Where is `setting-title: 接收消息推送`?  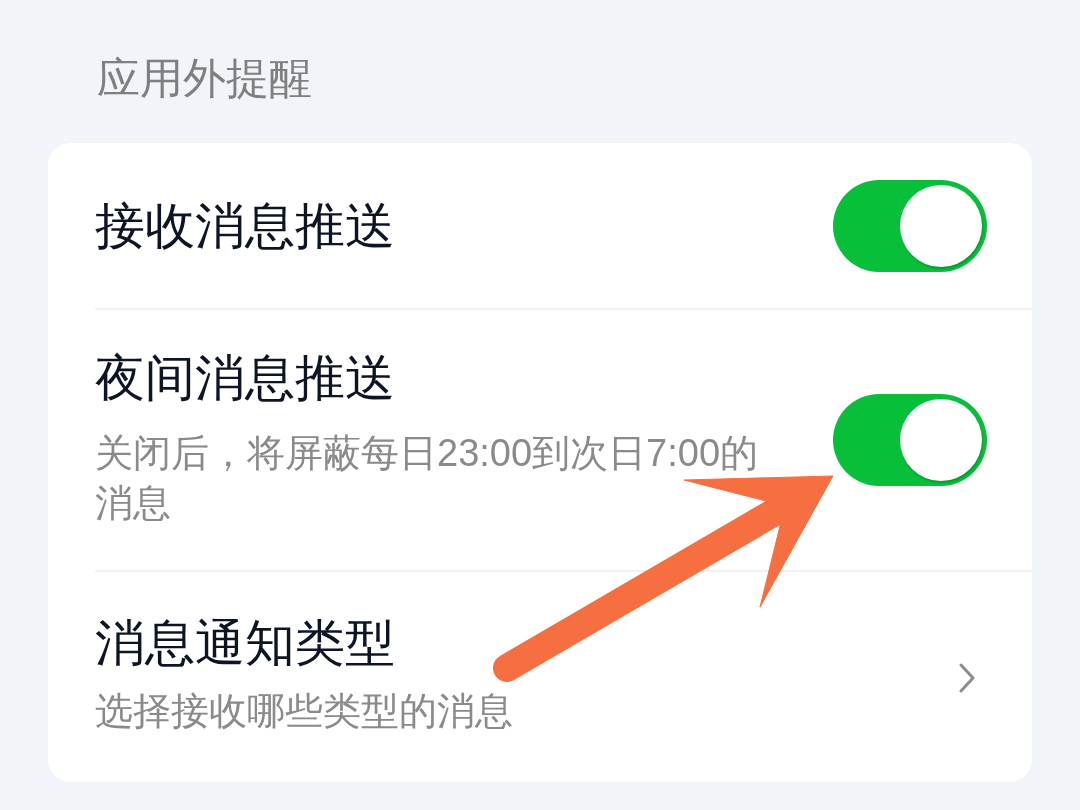
setting-title: 接收消息推送 is located at coordinates (245, 225).